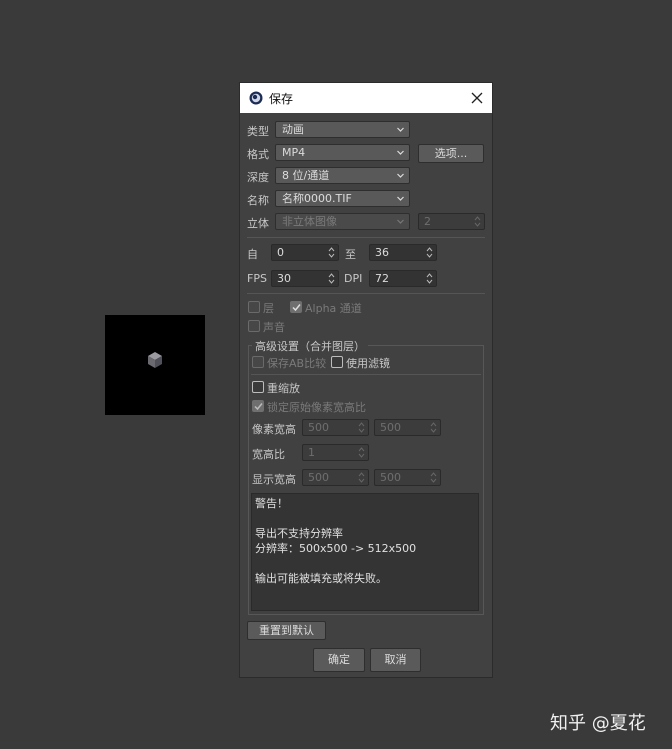  What do you see at coordinates (256, 98) in the screenshot?
I see `cinema4d-icon` at bounding box center [256, 98].